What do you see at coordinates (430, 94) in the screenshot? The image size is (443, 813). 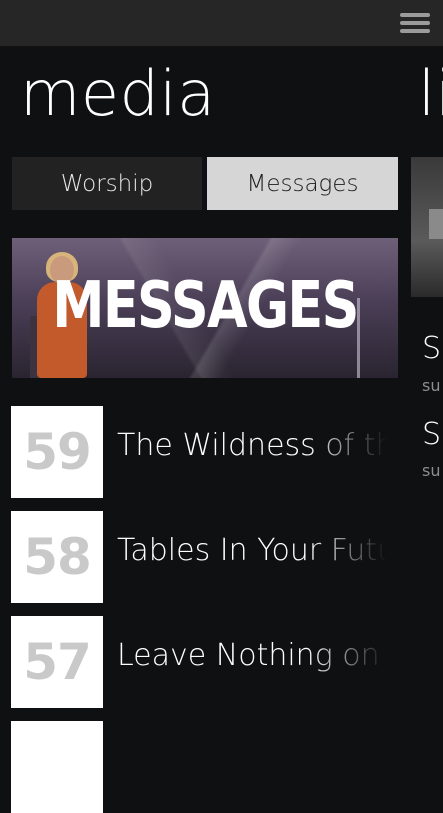 I see `next-panorama-title: li` at bounding box center [430, 94].